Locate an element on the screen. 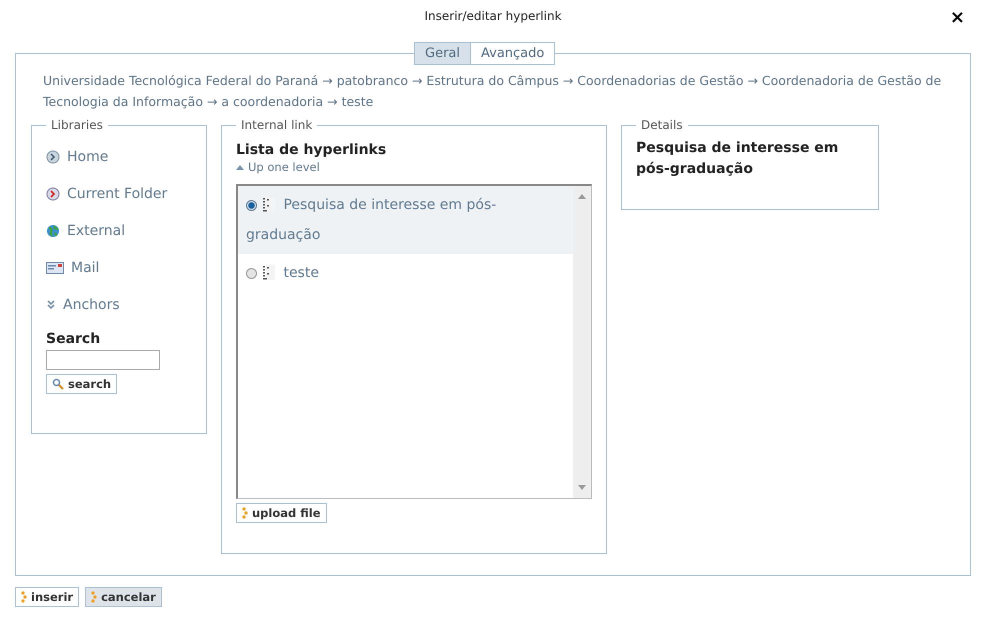 The height and width of the screenshot is (621, 986). window-title: Inserir/editar hyperlink is located at coordinates (493, 16).